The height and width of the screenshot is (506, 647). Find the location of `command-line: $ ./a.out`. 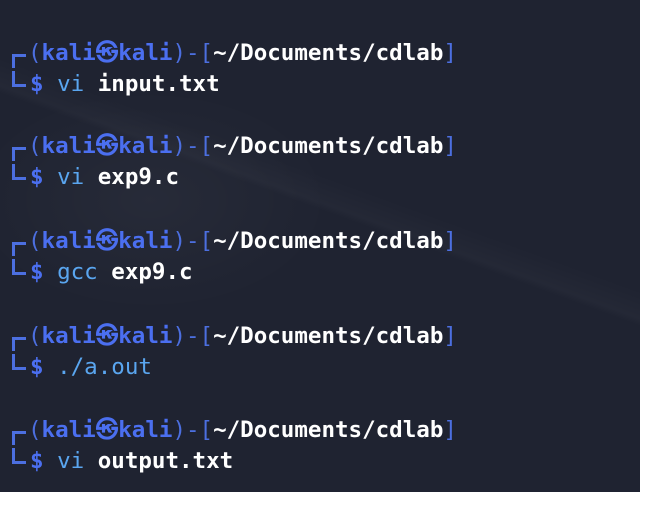

command-line: $ ./a.out is located at coordinates (82, 367).